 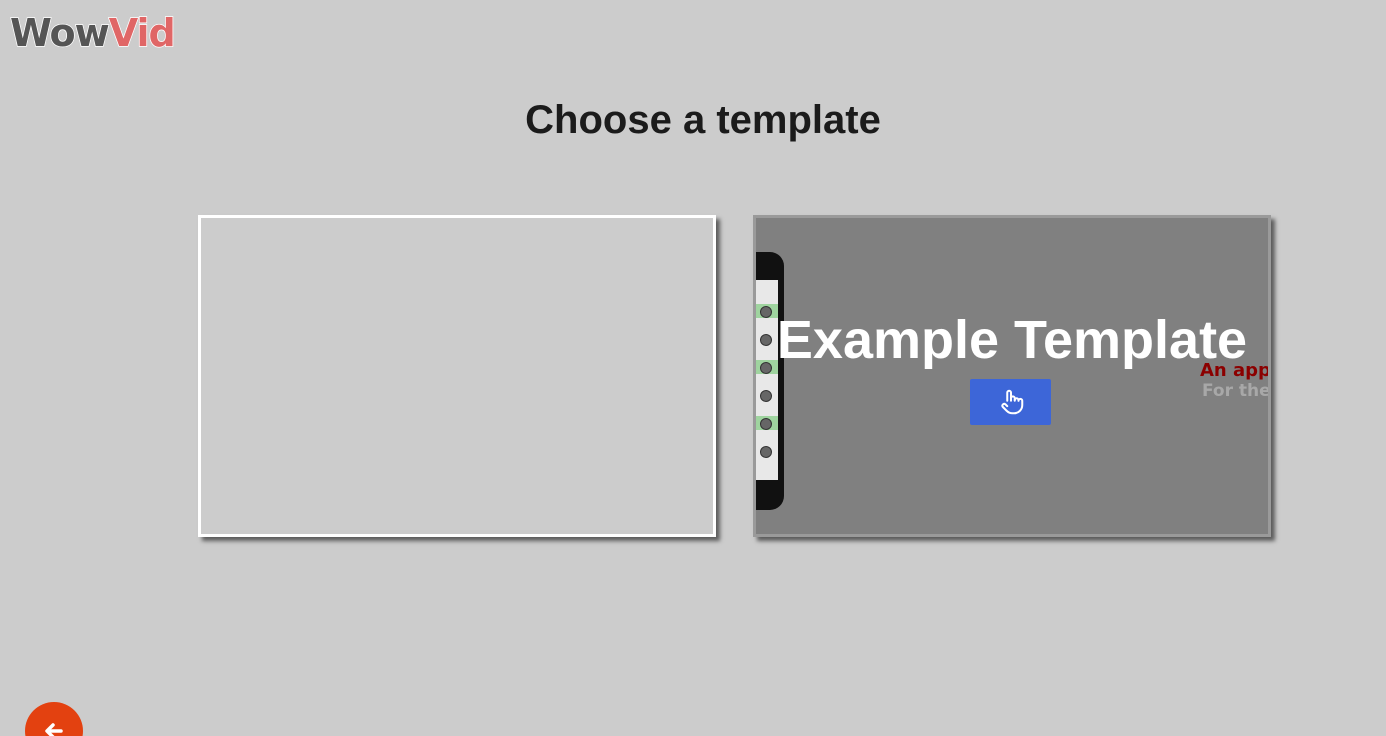 I want to click on logo-vid-text: Vid, so click(x=142, y=33).